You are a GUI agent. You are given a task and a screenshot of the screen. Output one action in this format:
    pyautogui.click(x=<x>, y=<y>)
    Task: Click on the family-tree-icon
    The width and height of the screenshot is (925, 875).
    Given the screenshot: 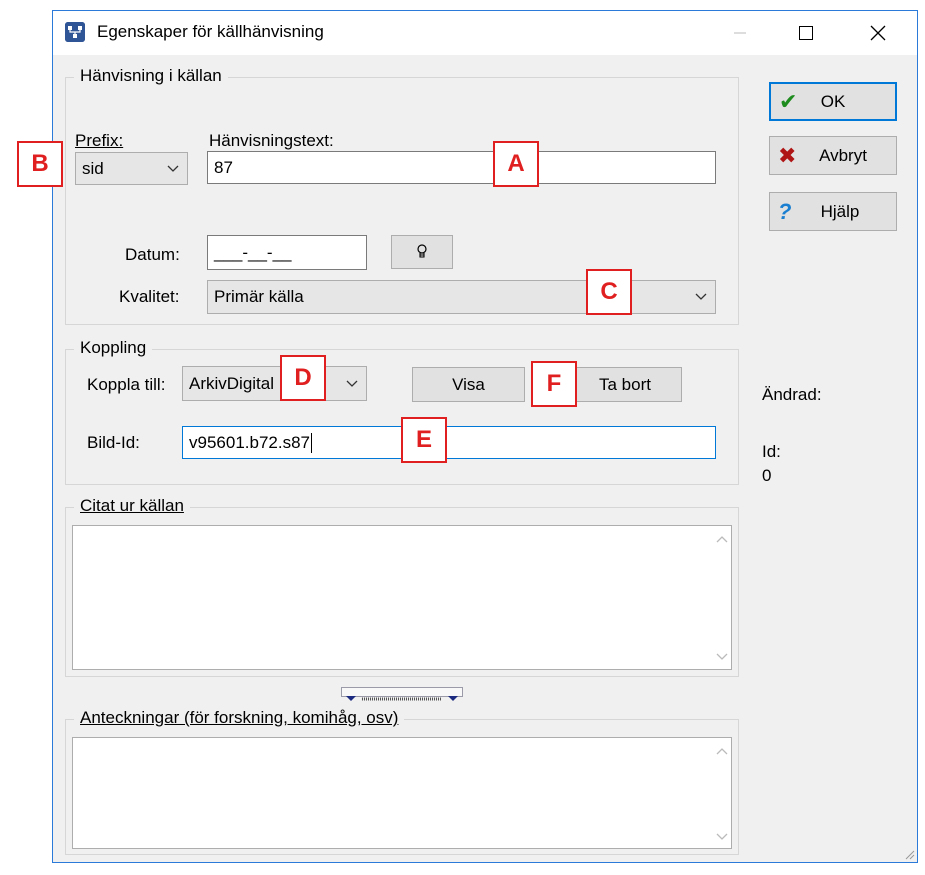 What is the action you would take?
    pyautogui.click(x=75, y=32)
    